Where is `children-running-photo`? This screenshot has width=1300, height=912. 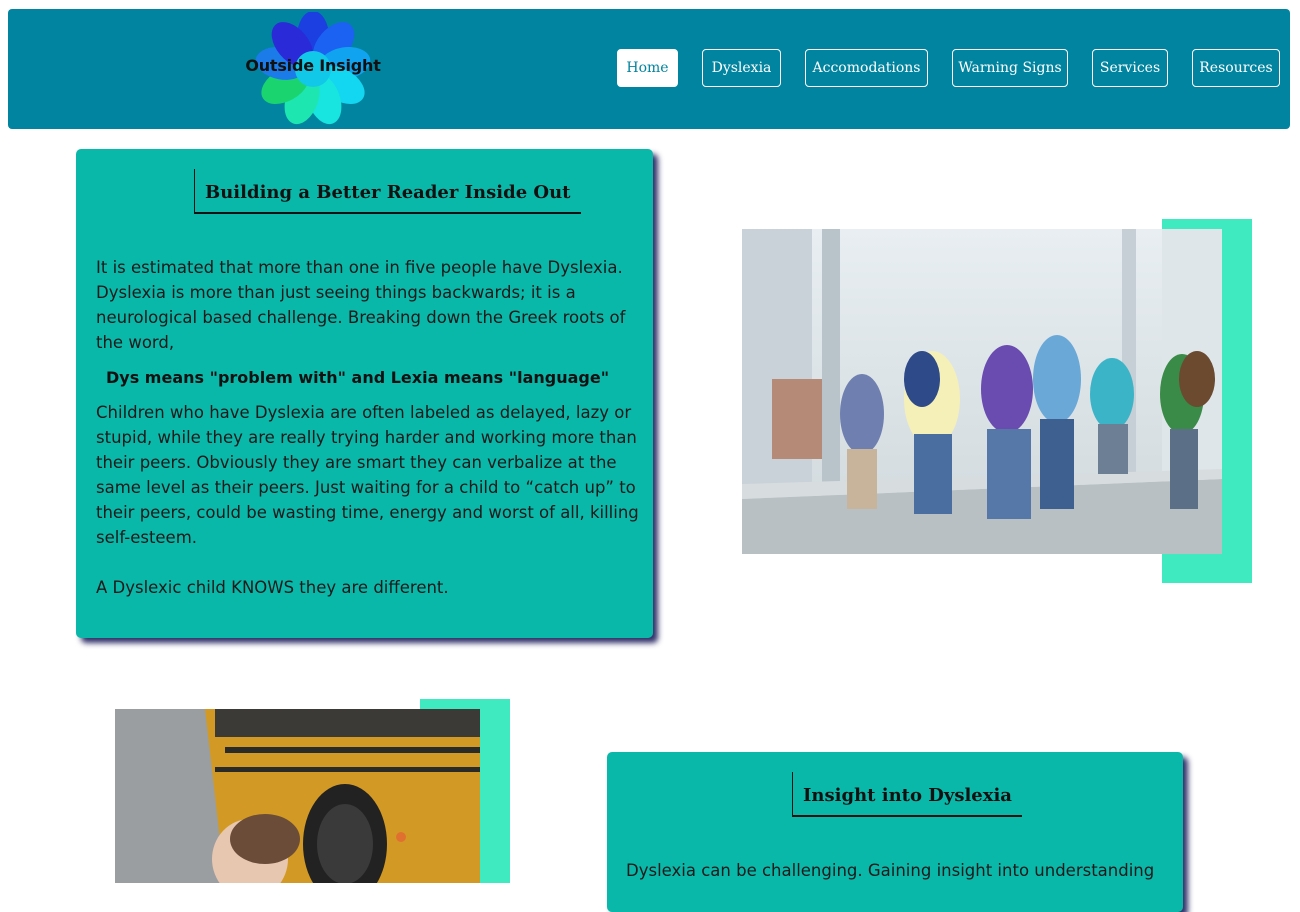
children-running-photo is located at coordinates (982, 391).